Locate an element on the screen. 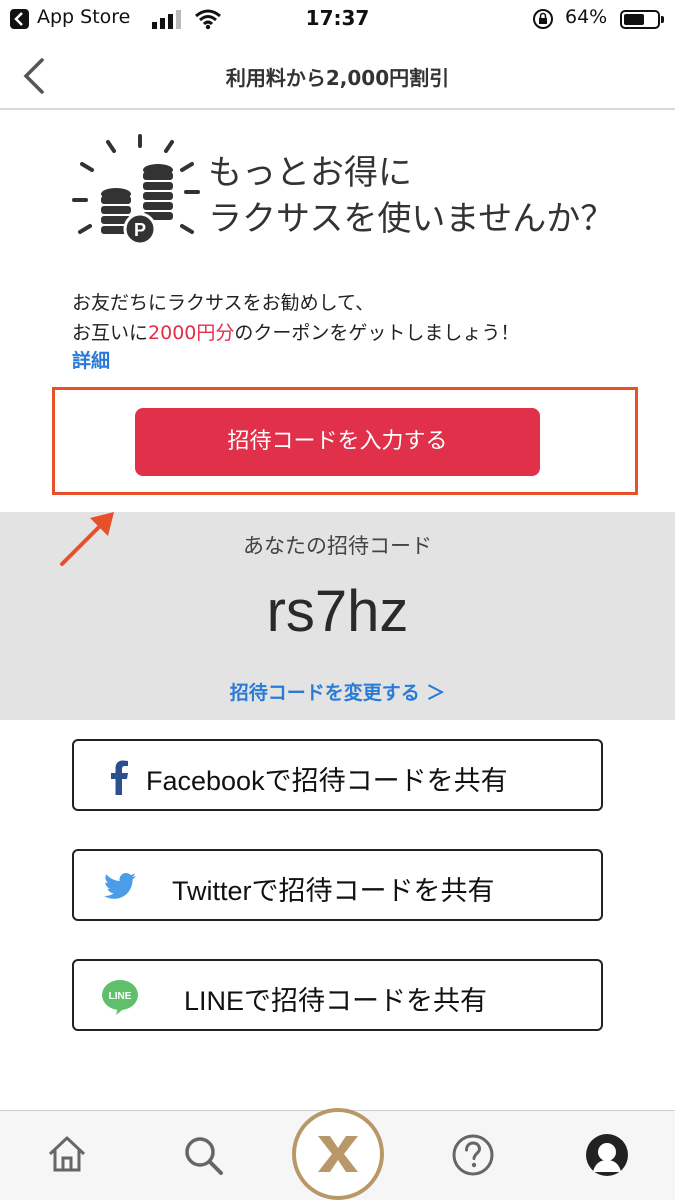 The image size is (675, 1200). battery-percent: 64% is located at coordinates (586, 17).